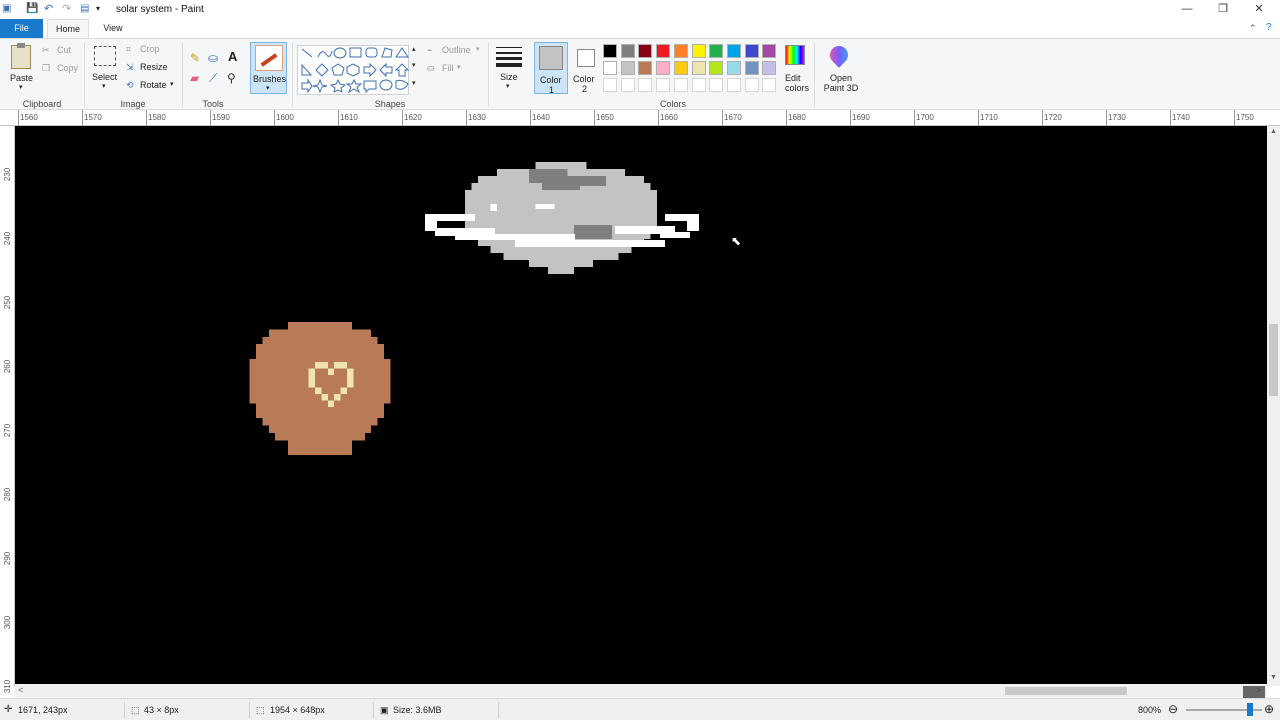  Describe the element at coordinates (1250, 709) in the screenshot. I see `zoom-slider-thumb` at that location.